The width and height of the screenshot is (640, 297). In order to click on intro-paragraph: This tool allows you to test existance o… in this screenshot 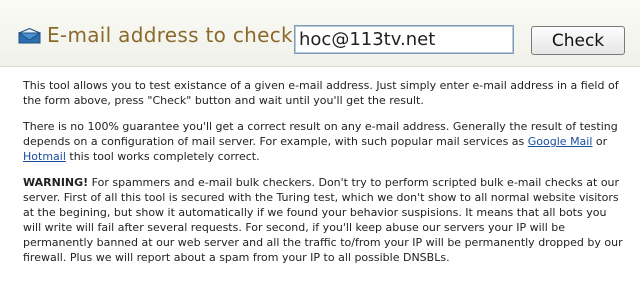, I will do `click(321, 93)`.